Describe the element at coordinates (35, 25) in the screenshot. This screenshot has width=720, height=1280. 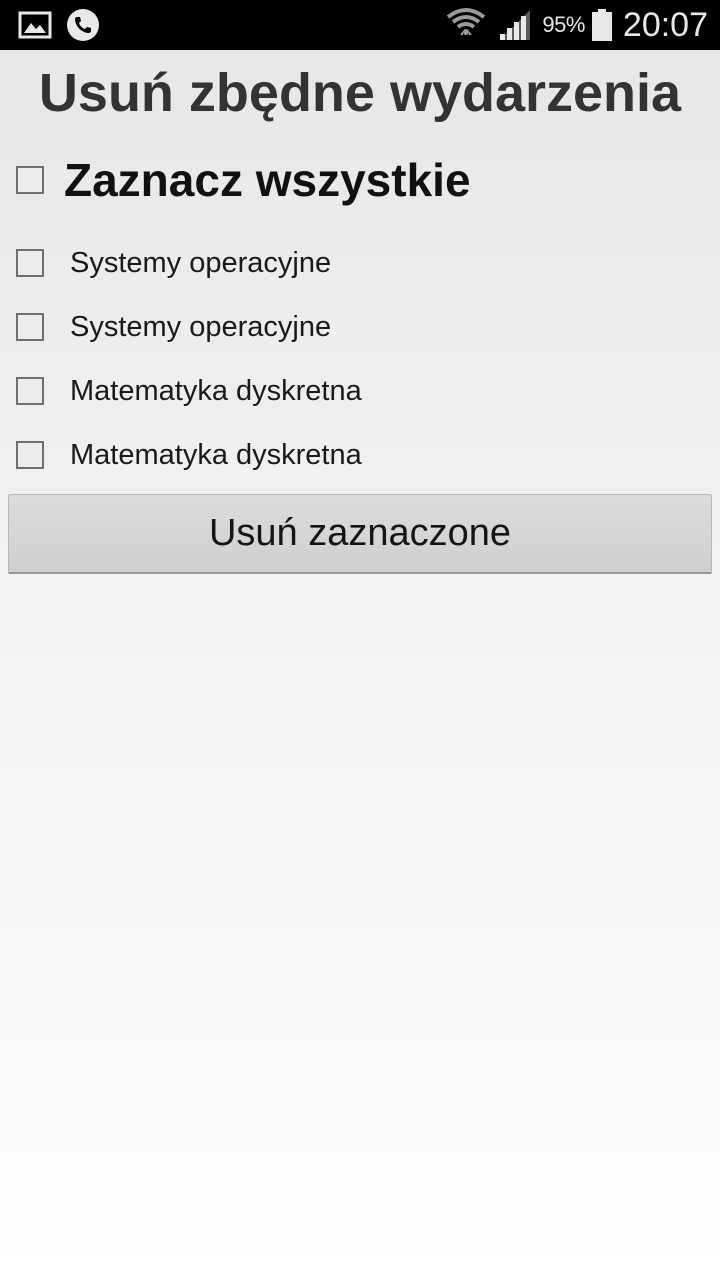
I see `gallery-notification-icon` at that location.